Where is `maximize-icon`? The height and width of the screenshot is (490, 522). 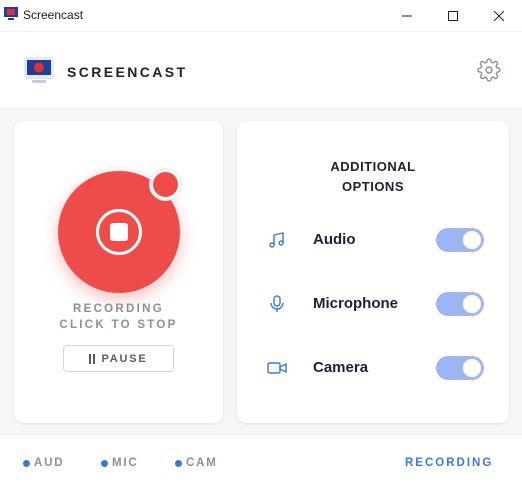
maximize-icon is located at coordinates (453, 15).